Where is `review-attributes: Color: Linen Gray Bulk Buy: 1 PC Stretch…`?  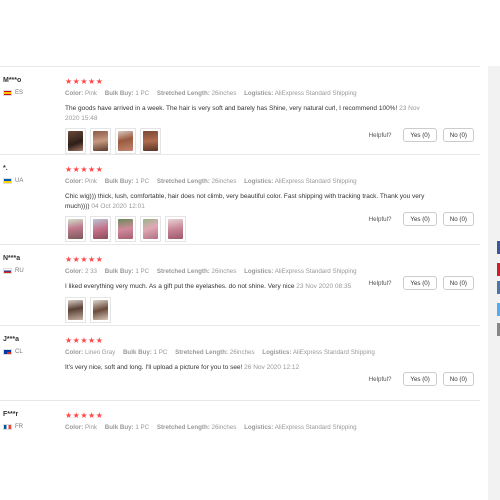
review-attributes: Color: Linen Gray Bulk Buy: 1 PC Stretch… is located at coordinates (270, 352).